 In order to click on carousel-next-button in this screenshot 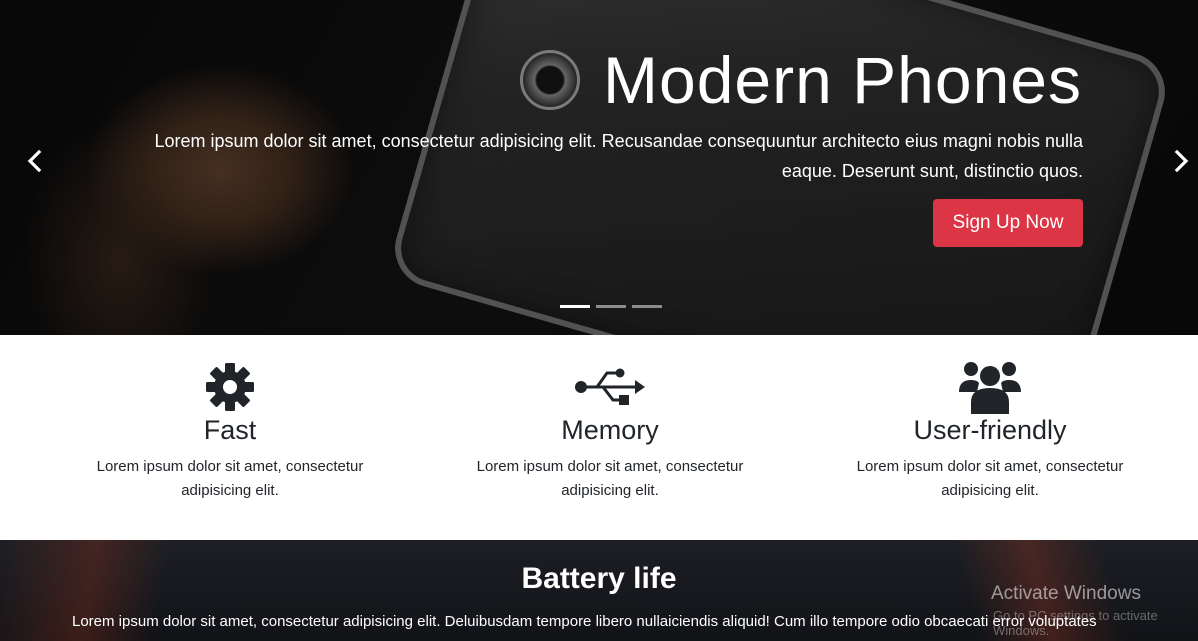, I will do `click(1181, 161)`.